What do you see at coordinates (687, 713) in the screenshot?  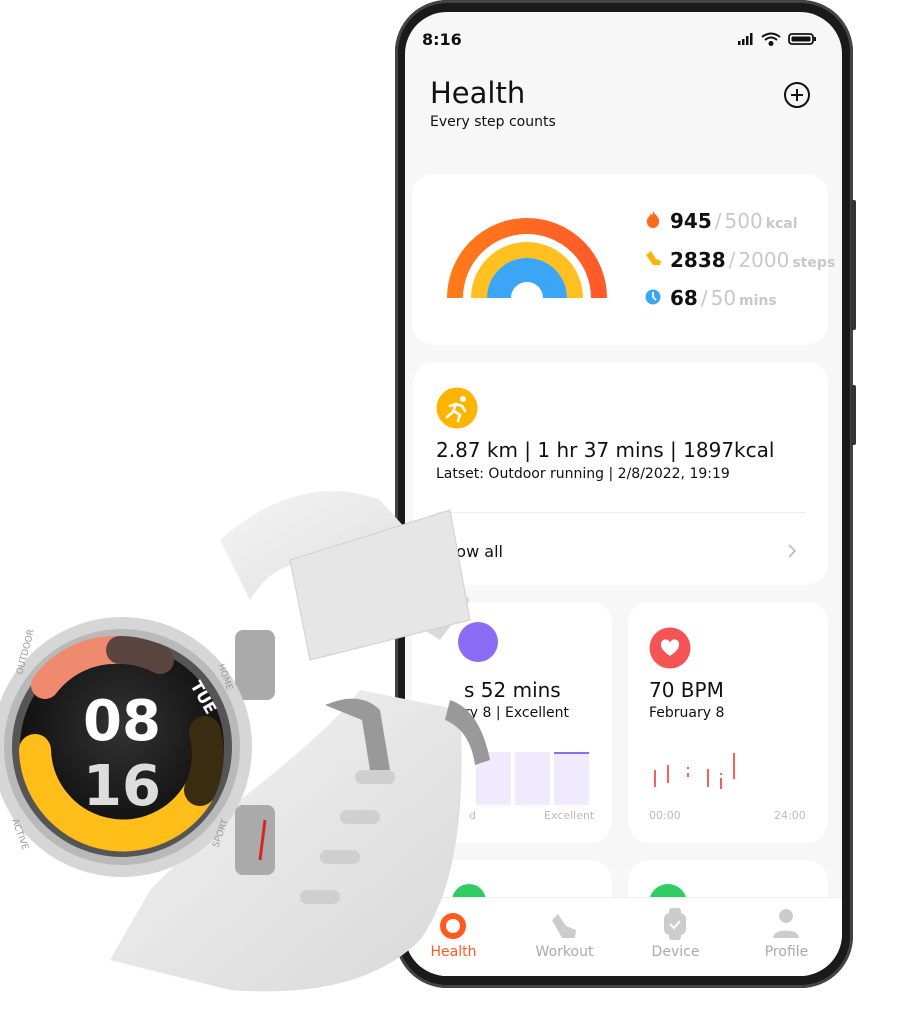 I see `heart-rate-date: February 8` at bounding box center [687, 713].